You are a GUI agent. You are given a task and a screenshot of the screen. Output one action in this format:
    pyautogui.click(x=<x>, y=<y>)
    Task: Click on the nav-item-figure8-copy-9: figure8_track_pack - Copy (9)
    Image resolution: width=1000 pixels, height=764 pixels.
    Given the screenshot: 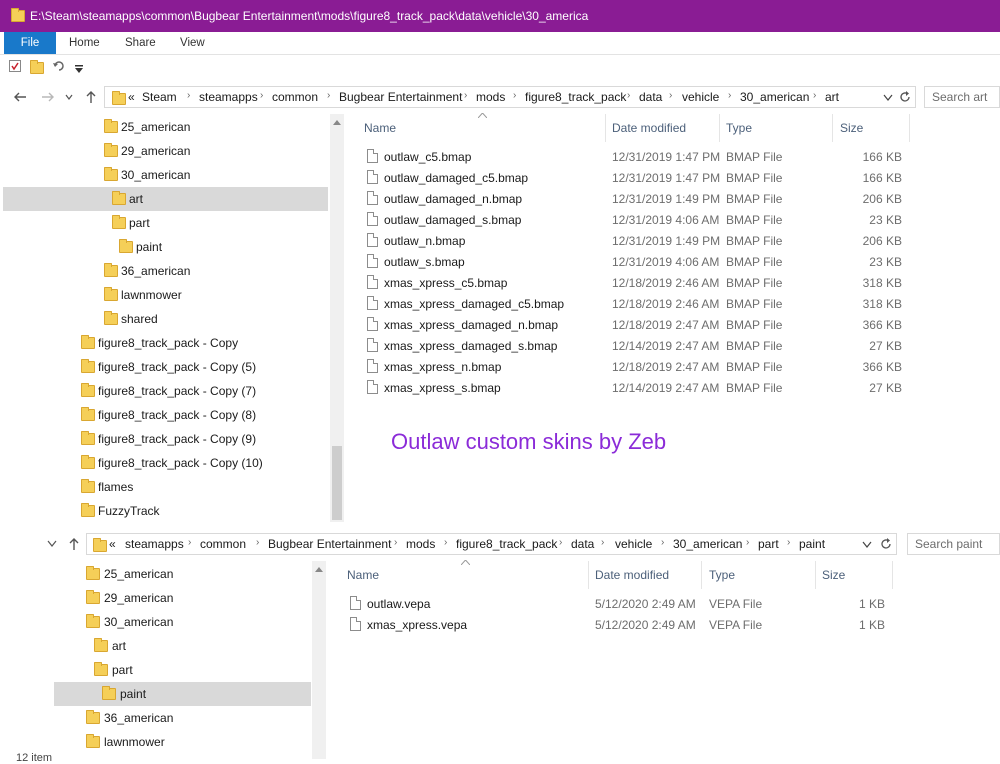 What is the action you would take?
    pyautogui.click(x=165, y=439)
    